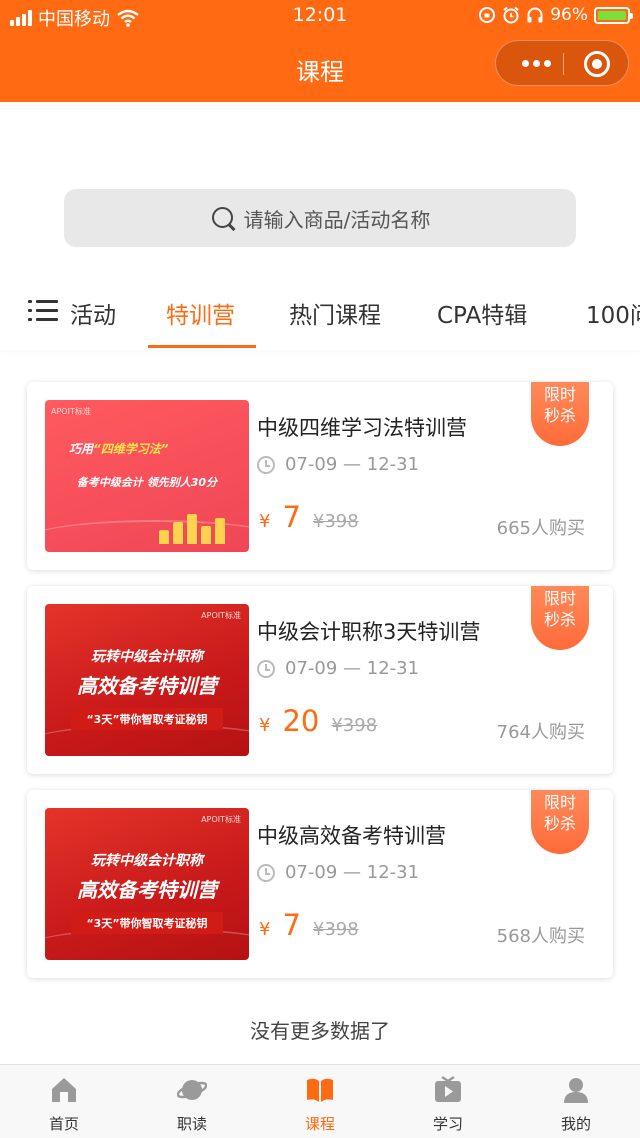 The width and height of the screenshot is (640, 1138). I want to click on home-icon, so click(64, 1090).